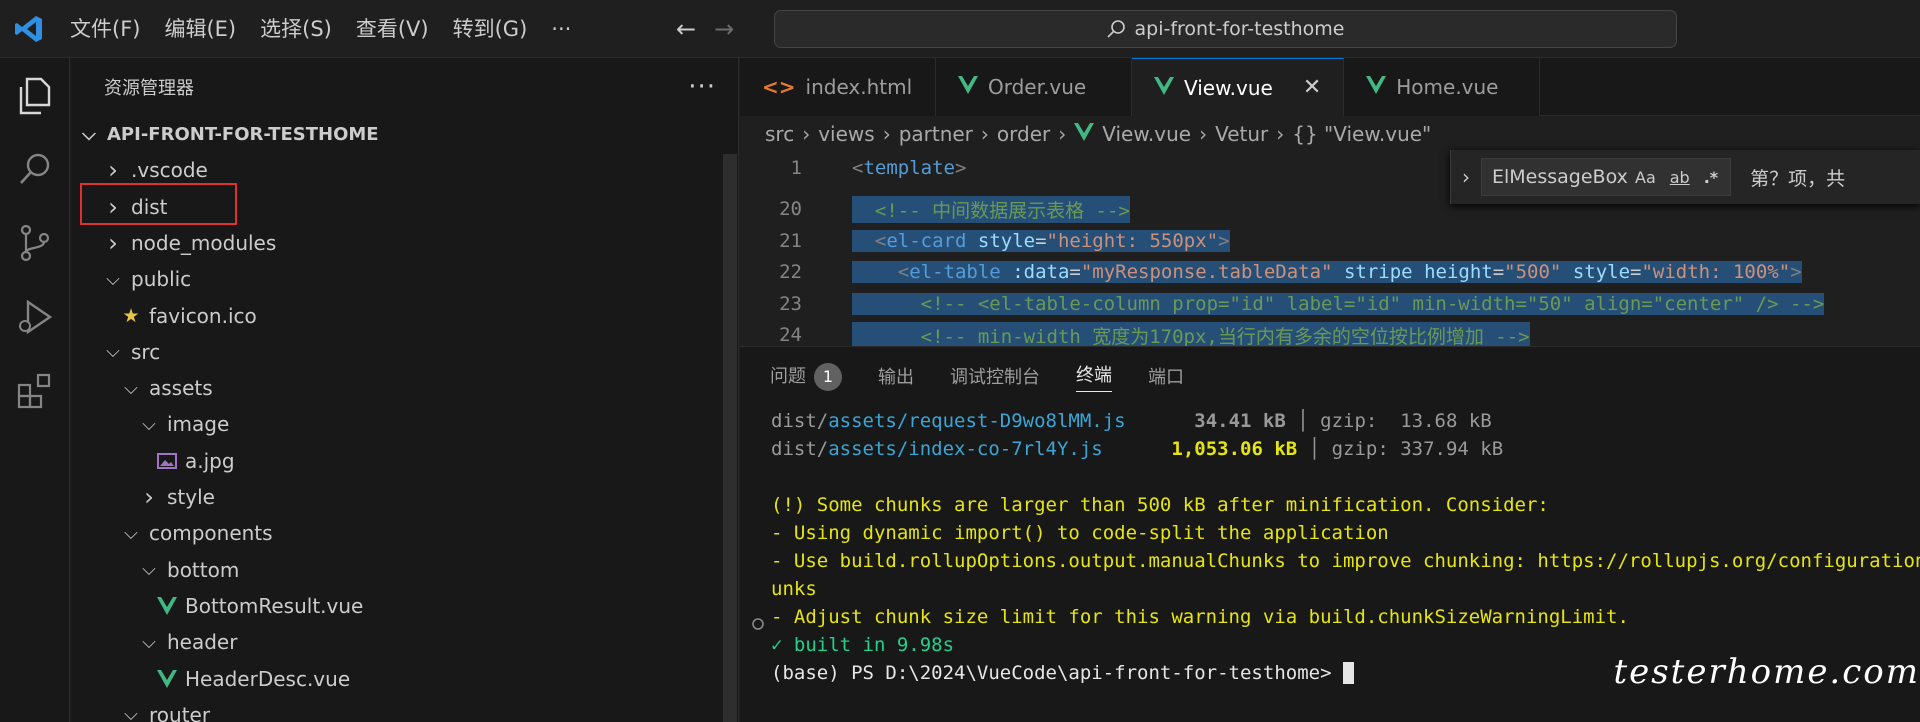 The width and height of the screenshot is (1920, 722). What do you see at coordinates (405, 352) in the screenshot?
I see `tree-item-src: ⌵ src` at bounding box center [405, 352].